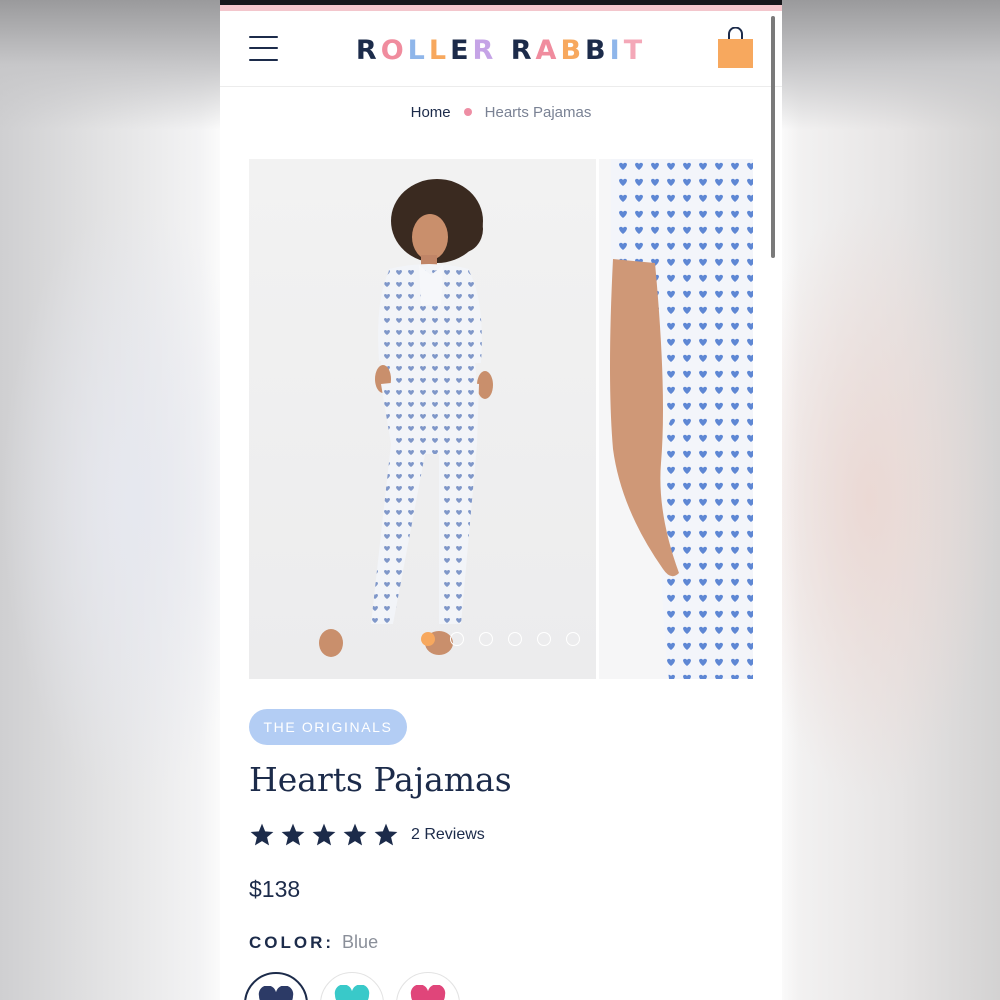  I want to click on breadcrumb-home-link: Home, so click(431, 112).